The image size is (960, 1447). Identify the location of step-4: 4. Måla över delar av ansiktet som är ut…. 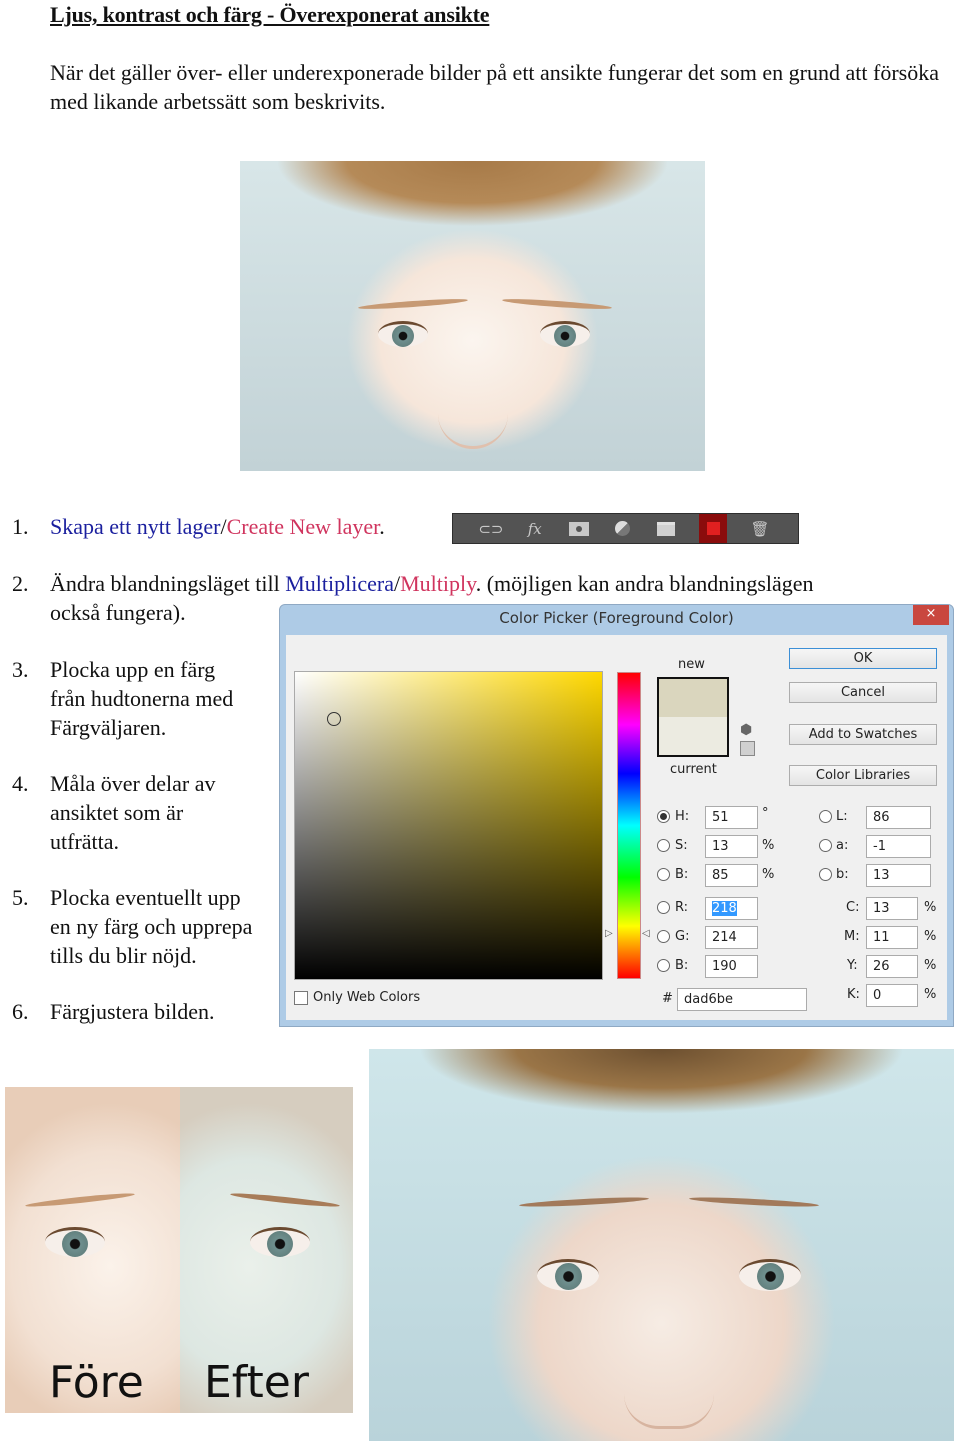
(114, 812).